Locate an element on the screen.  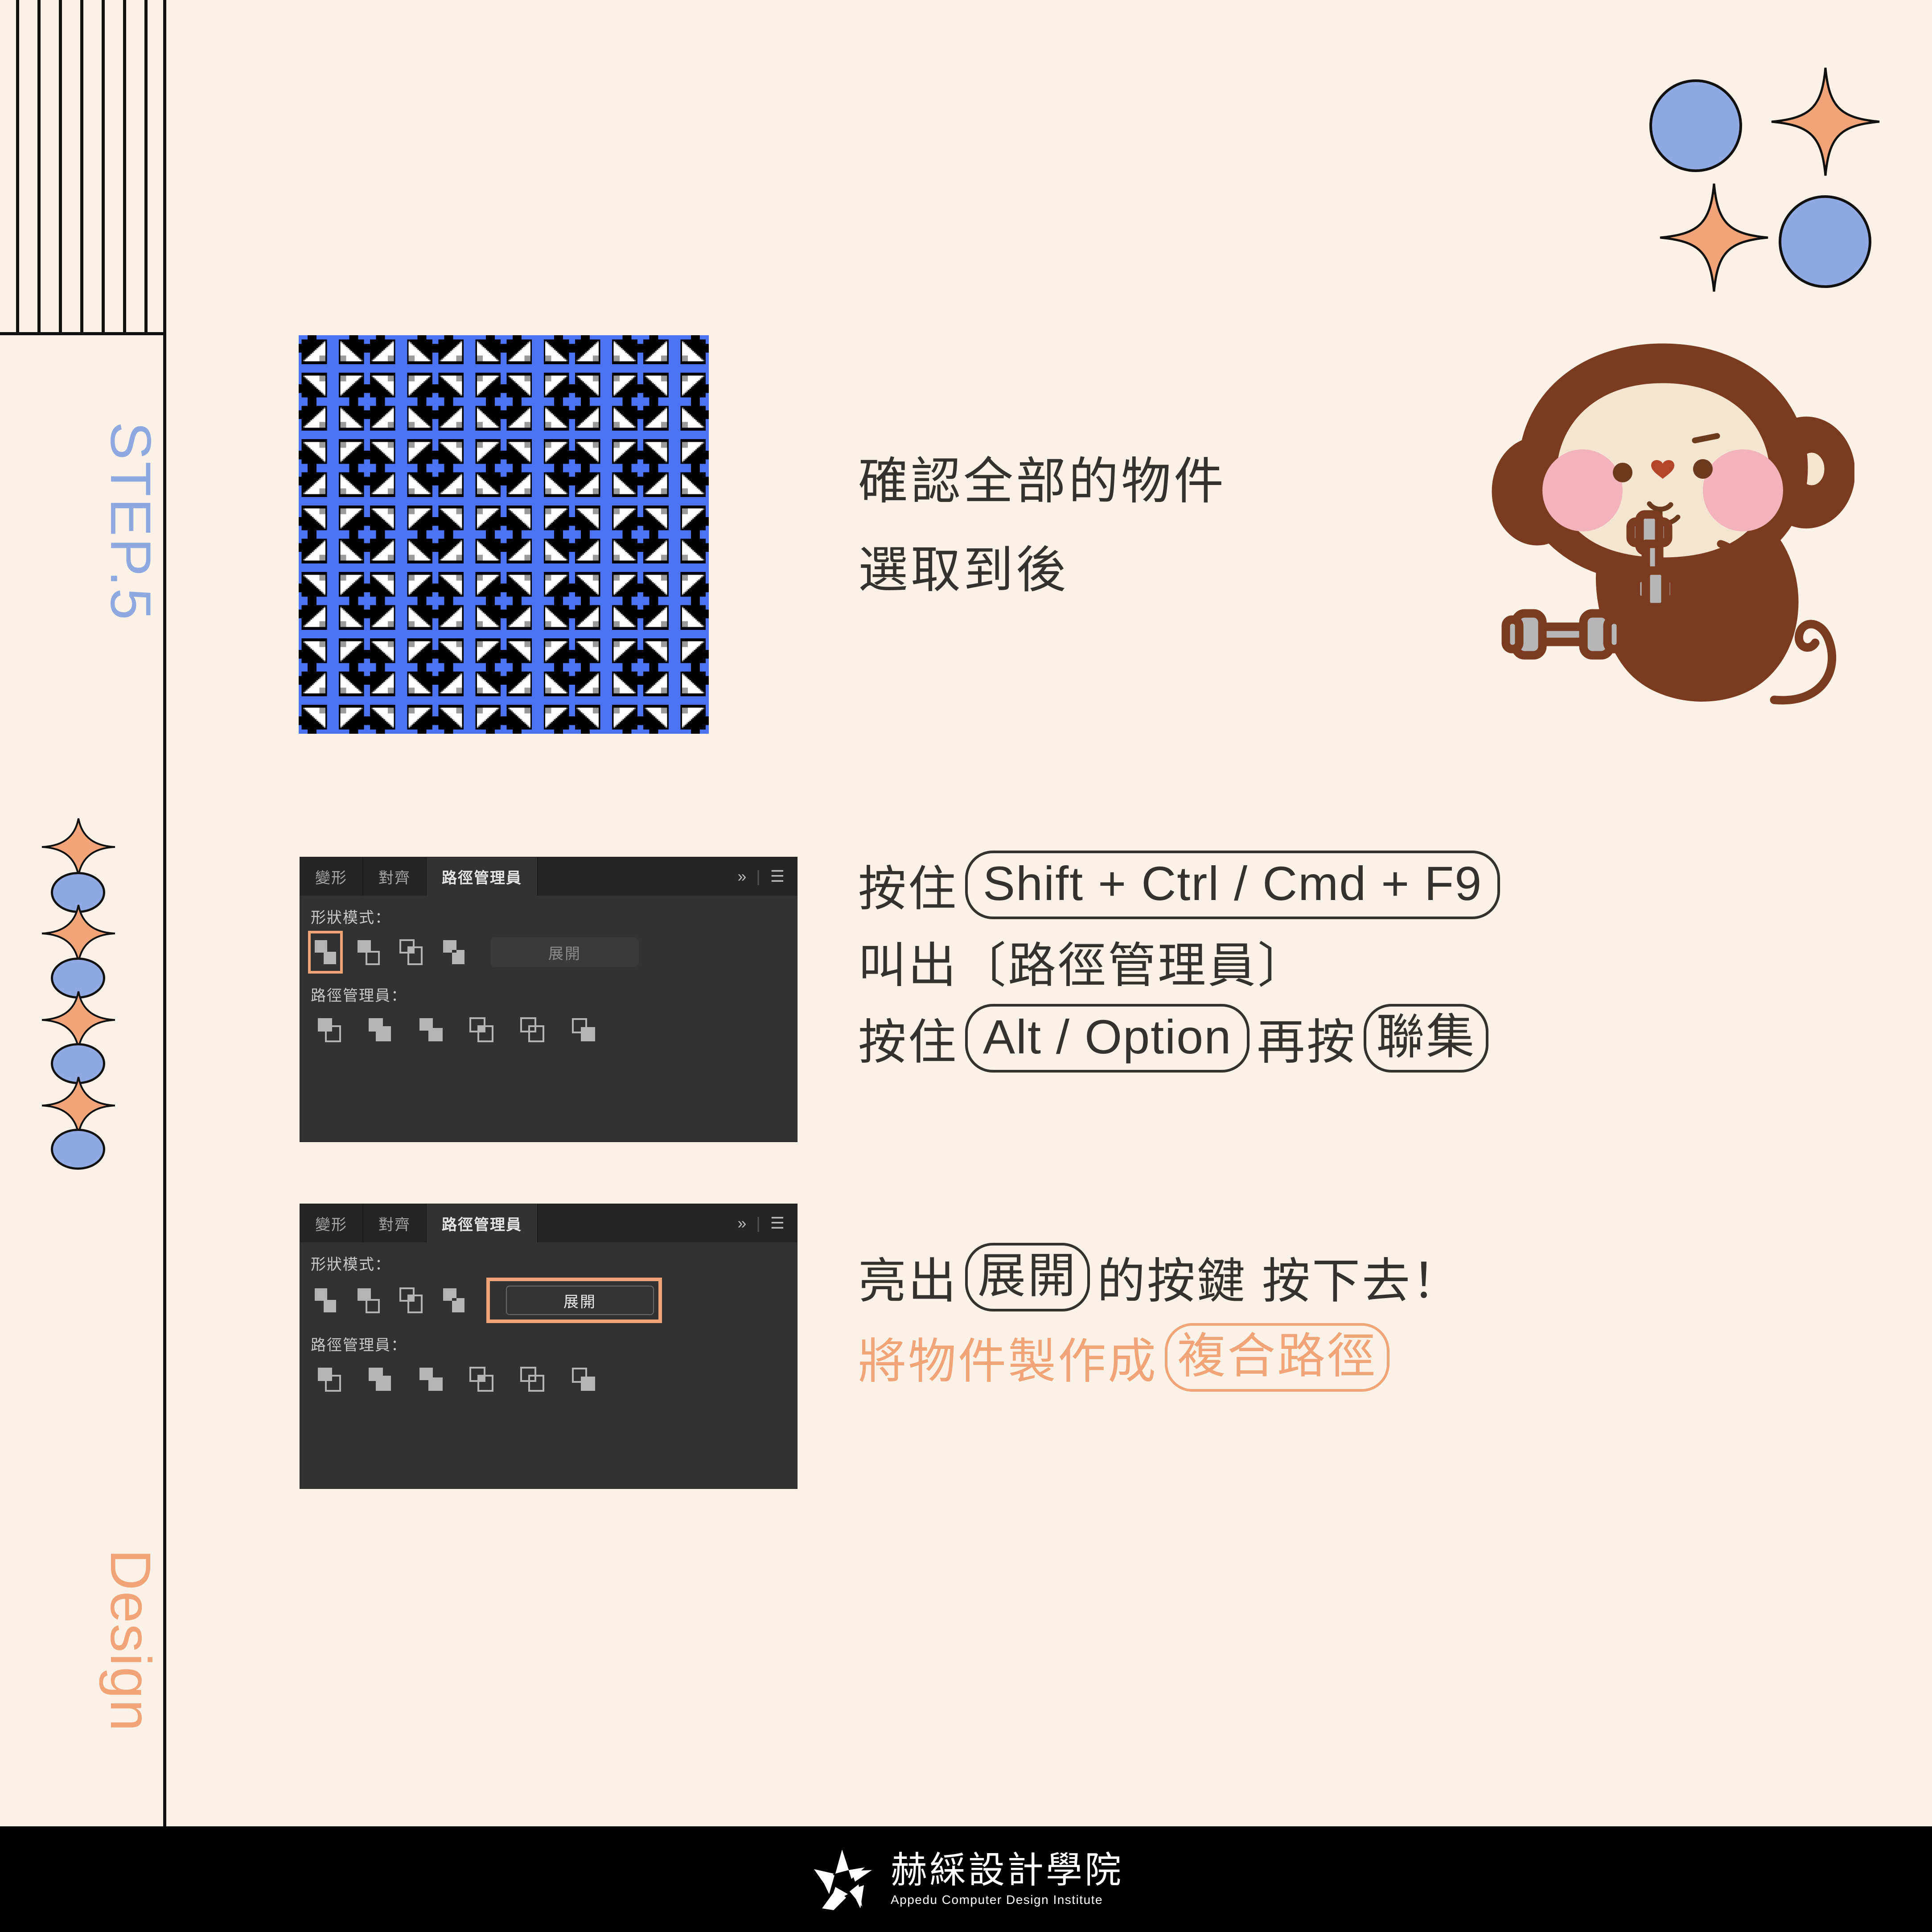
panel-tab-icons: » | ☰ is located at coordinates (761, 1223).